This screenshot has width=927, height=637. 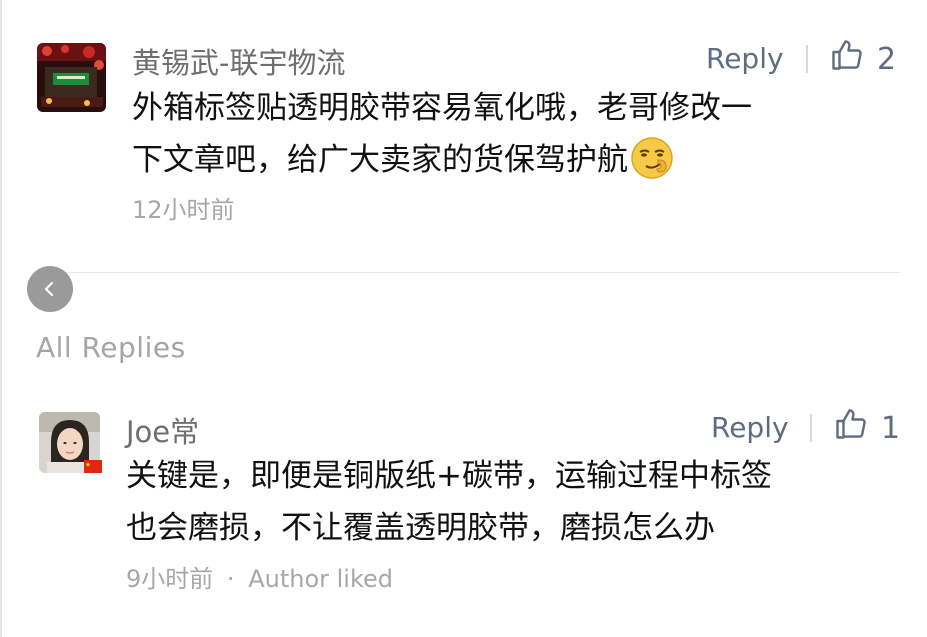 I want to click on comment-text-line: 下文章吧，给广大卖家的货保驾护航, so click(x=512, y=165).